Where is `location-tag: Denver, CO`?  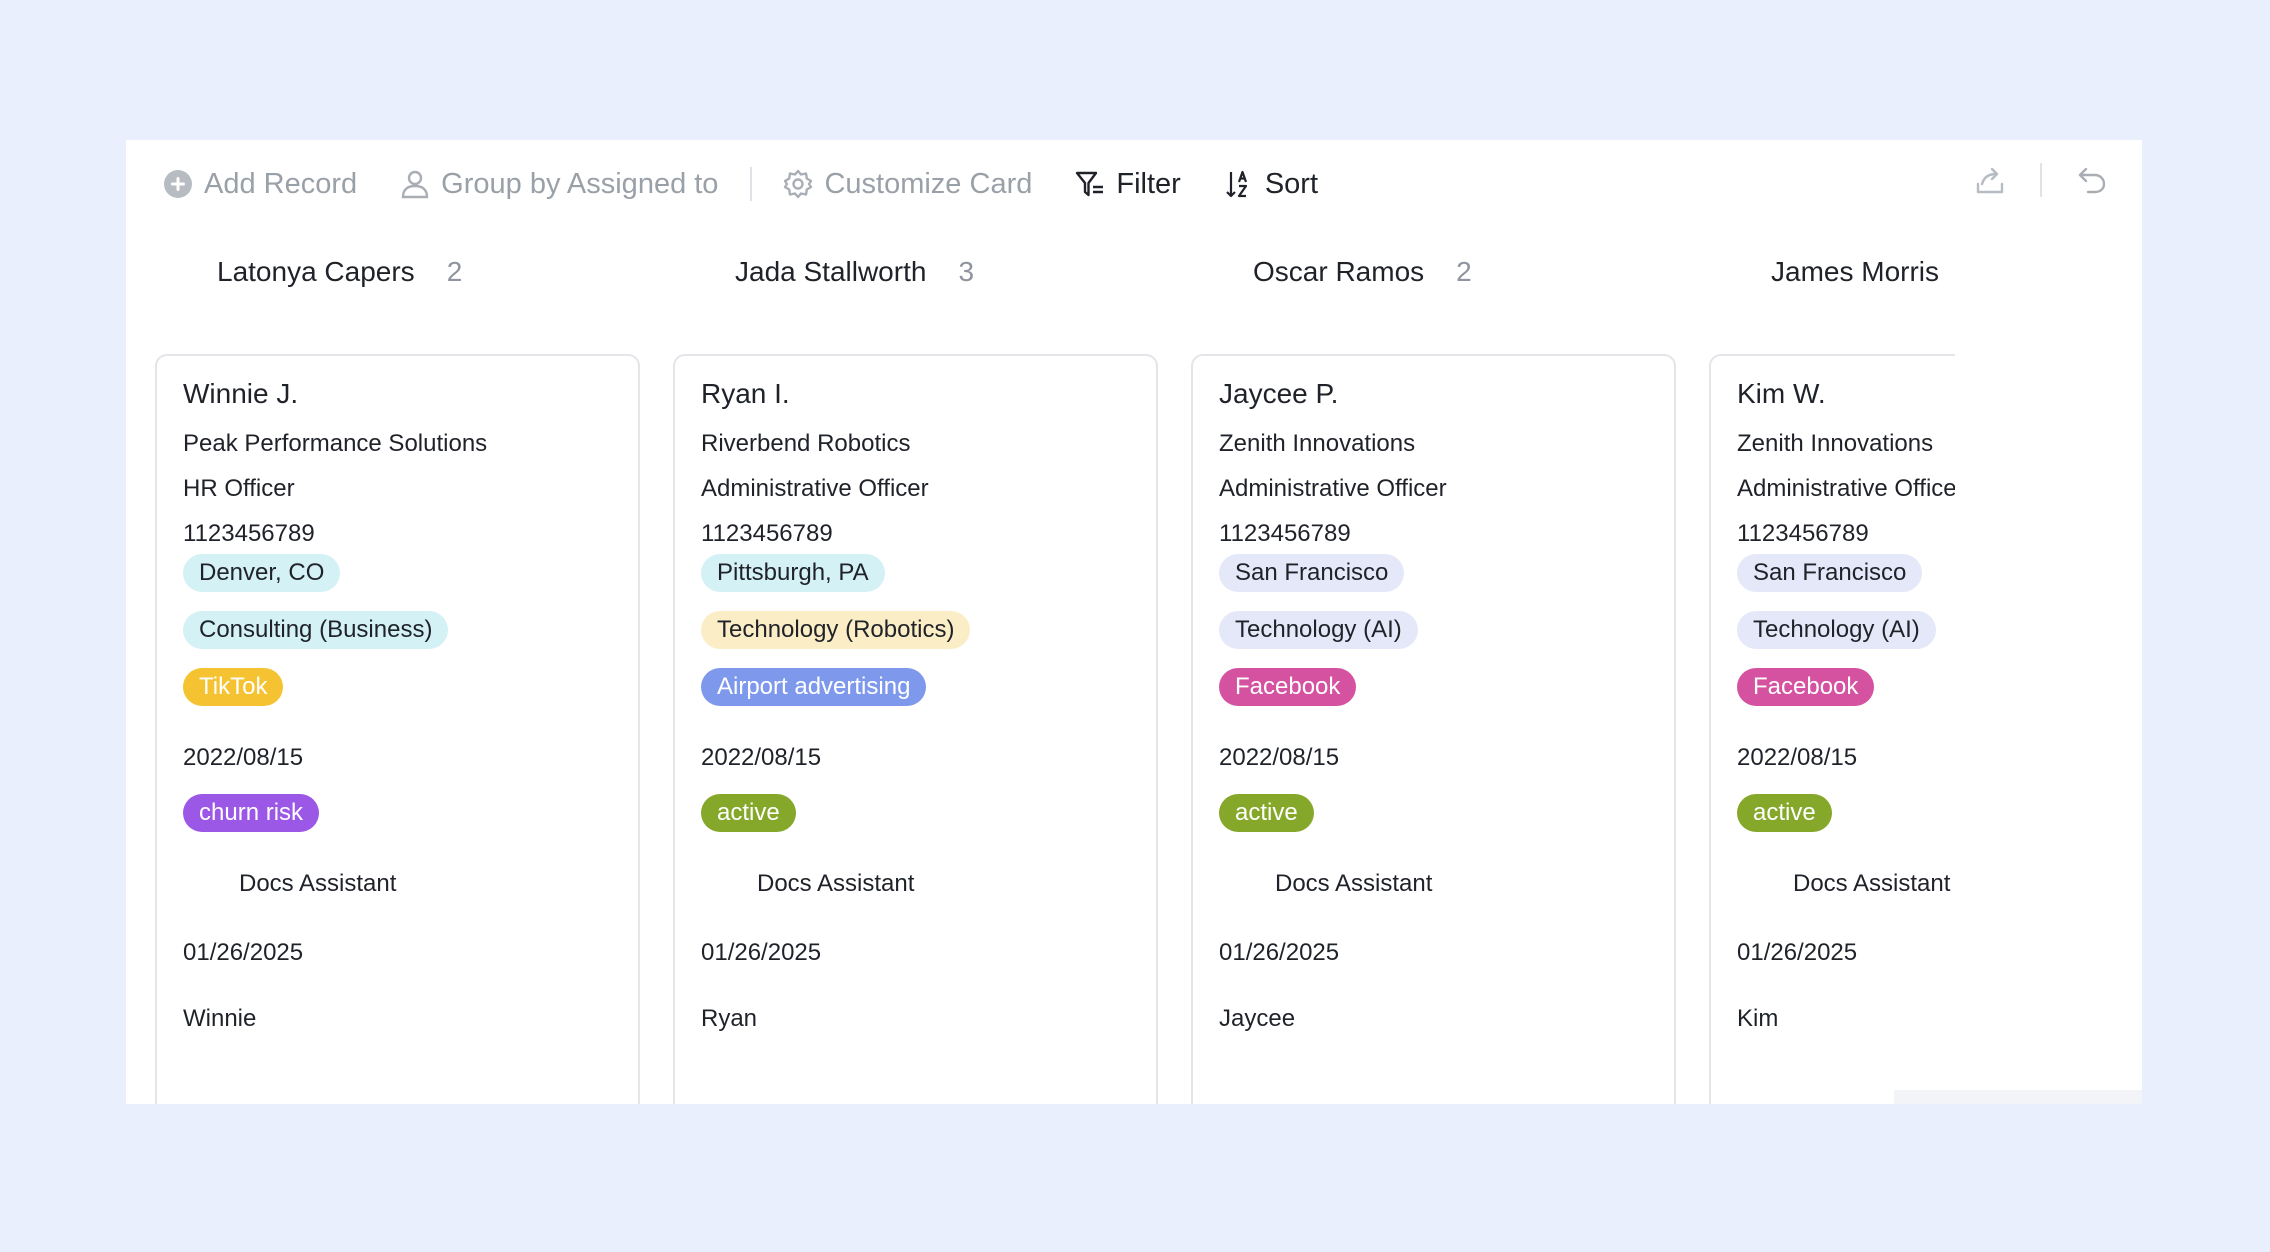
location-tag: Denver, CO is located at coordinates (262, 573).